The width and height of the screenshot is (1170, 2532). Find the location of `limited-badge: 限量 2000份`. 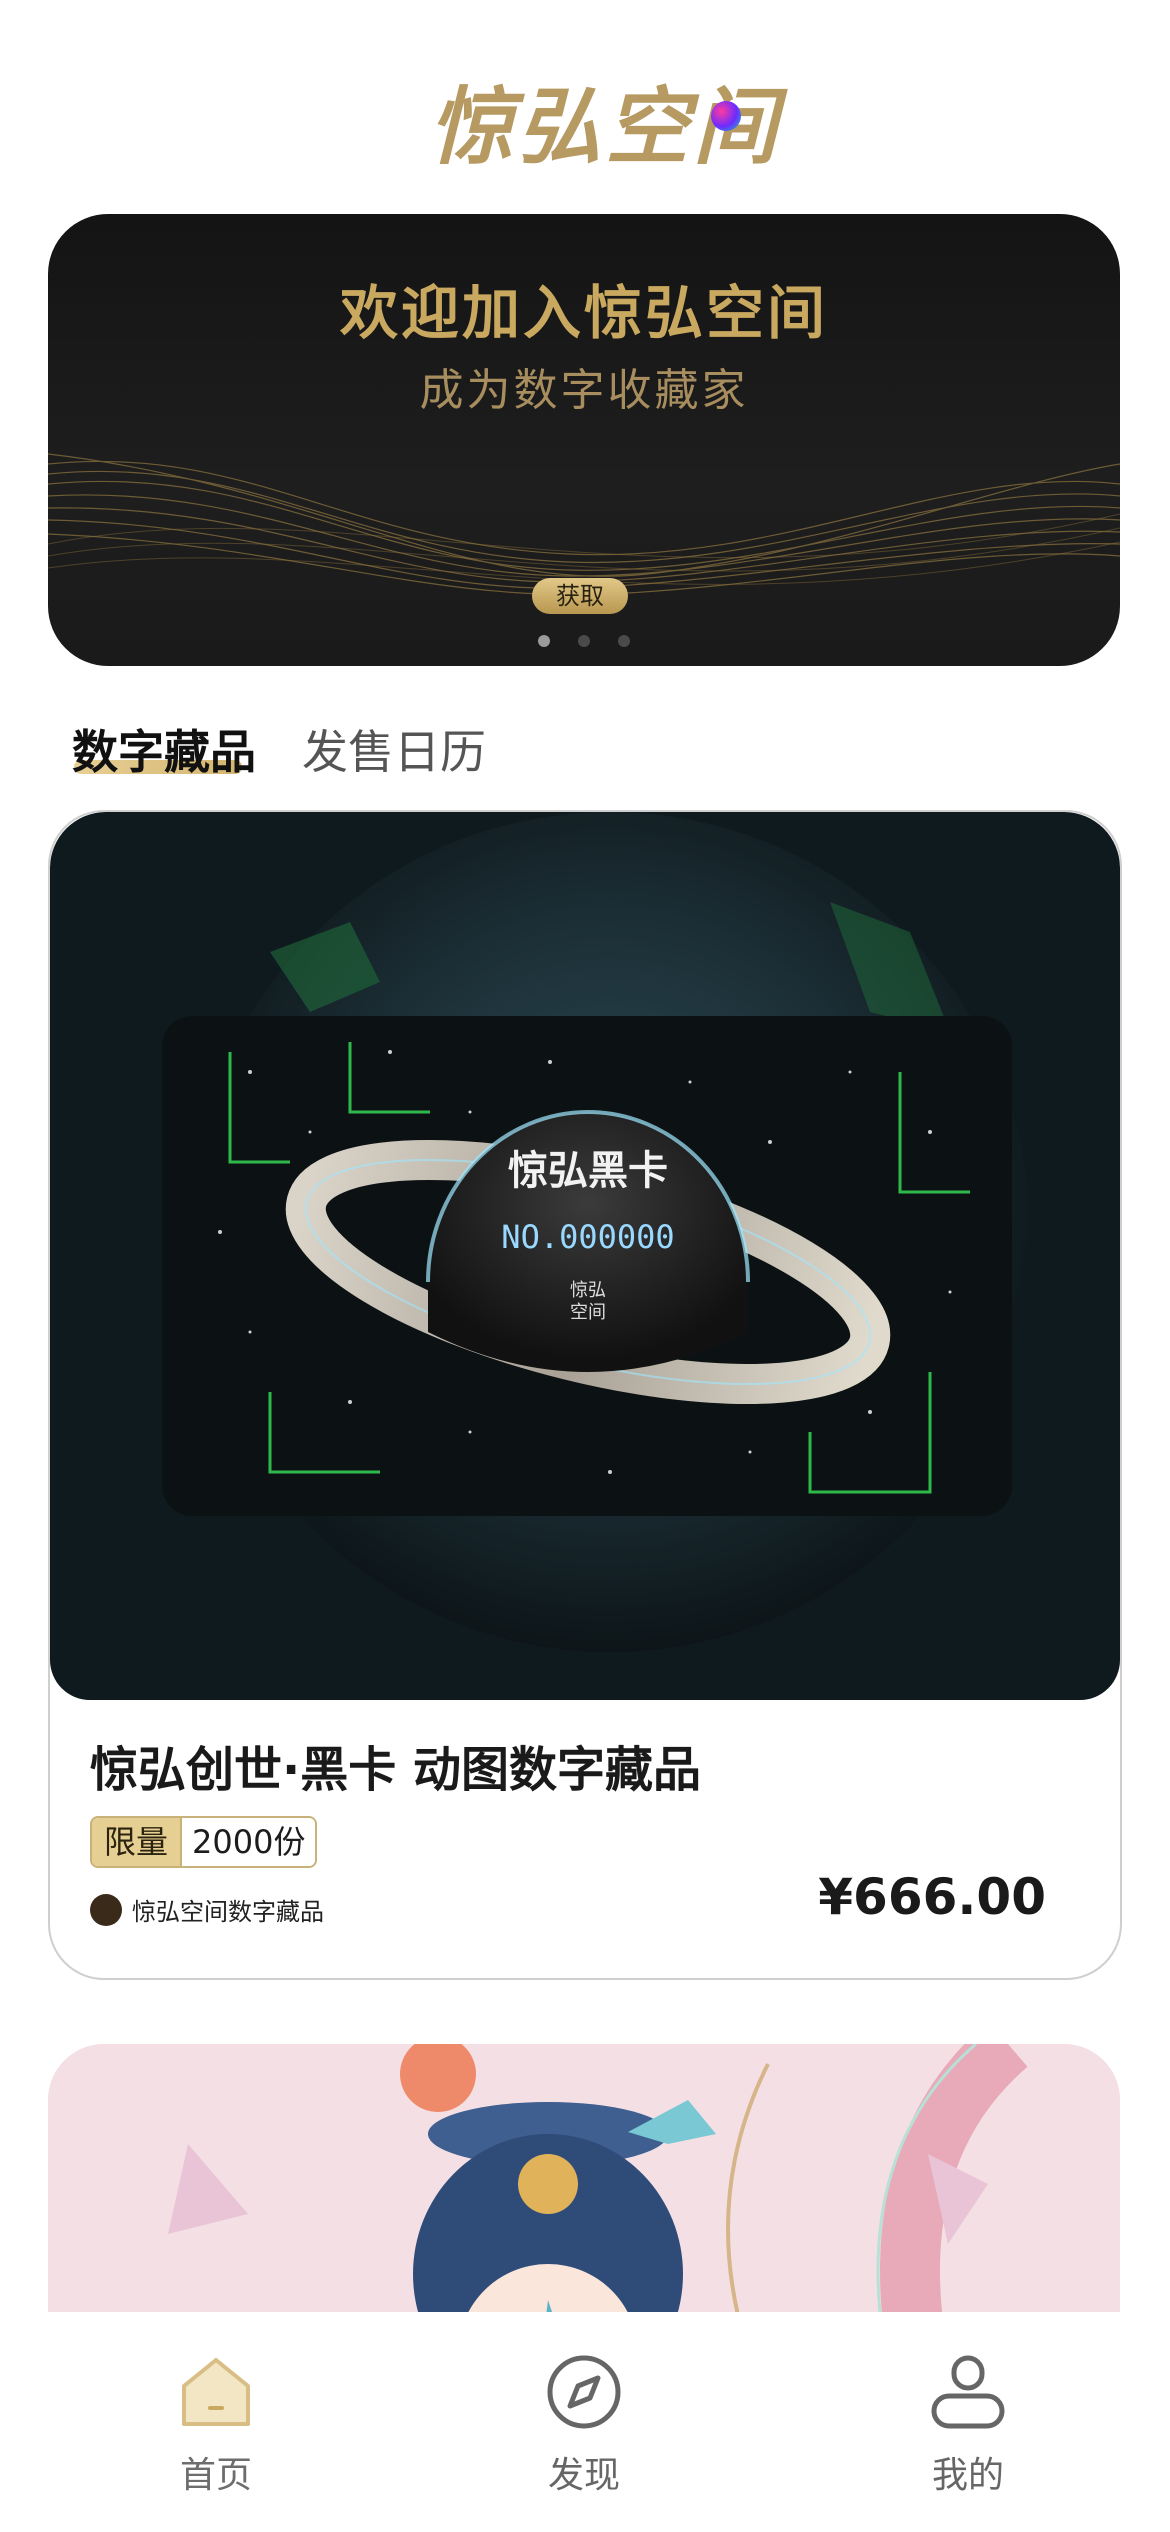

limited-badge: 限量 2000份 is located at coordinates (204, 1842).